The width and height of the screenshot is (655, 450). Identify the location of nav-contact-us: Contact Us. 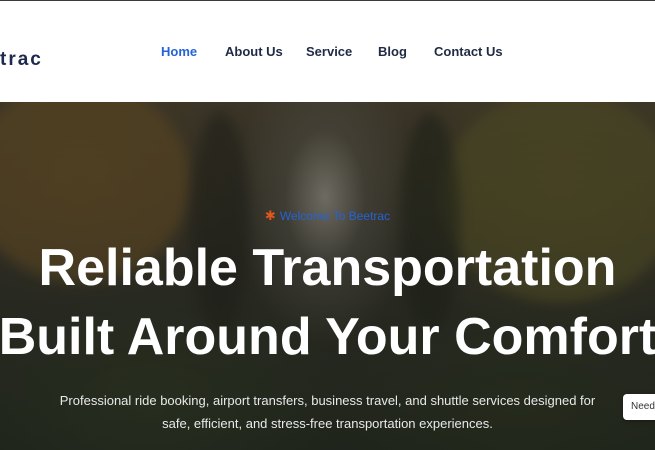
(468, 52).